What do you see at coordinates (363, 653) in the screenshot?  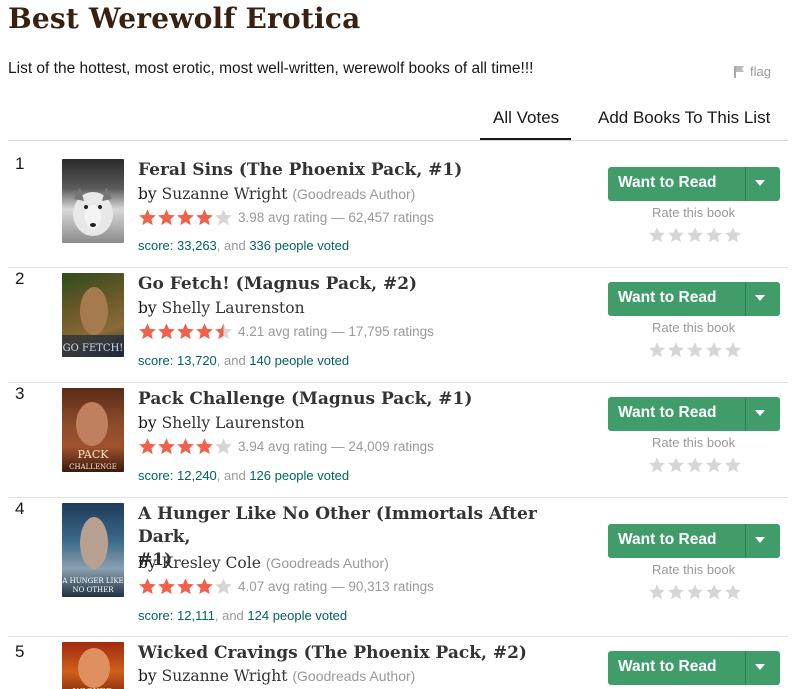 I see `book-title: Wicked Cravings (The Phoenix Pack, #2)` at bounding box center [363, 653].